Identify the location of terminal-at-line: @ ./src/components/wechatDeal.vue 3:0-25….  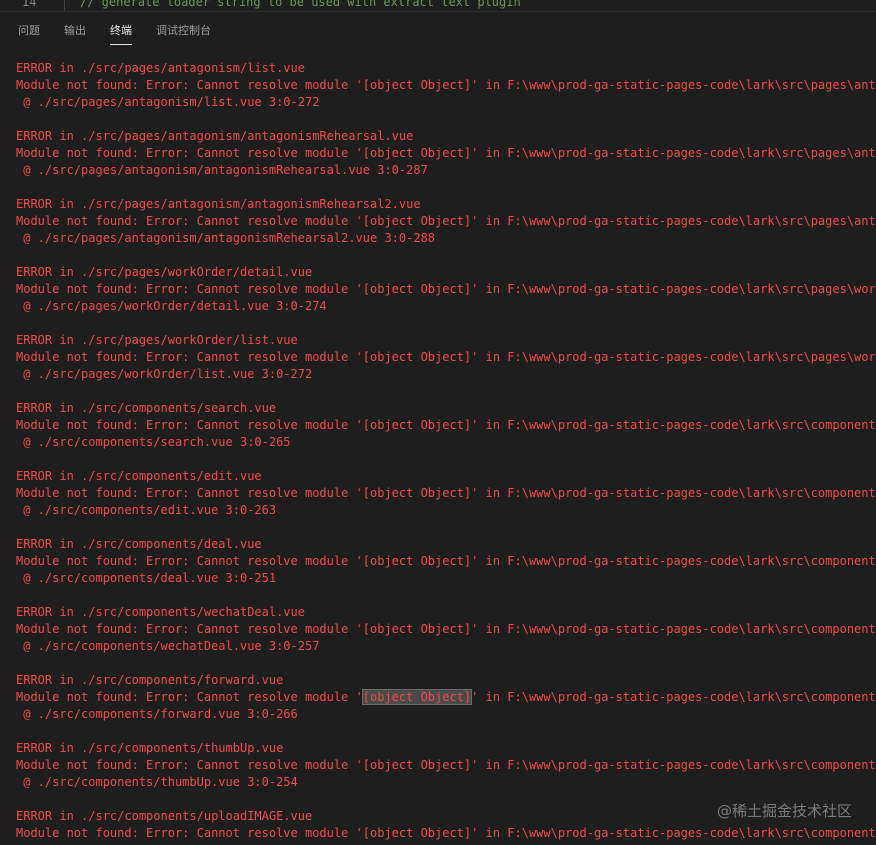
(168, 646).